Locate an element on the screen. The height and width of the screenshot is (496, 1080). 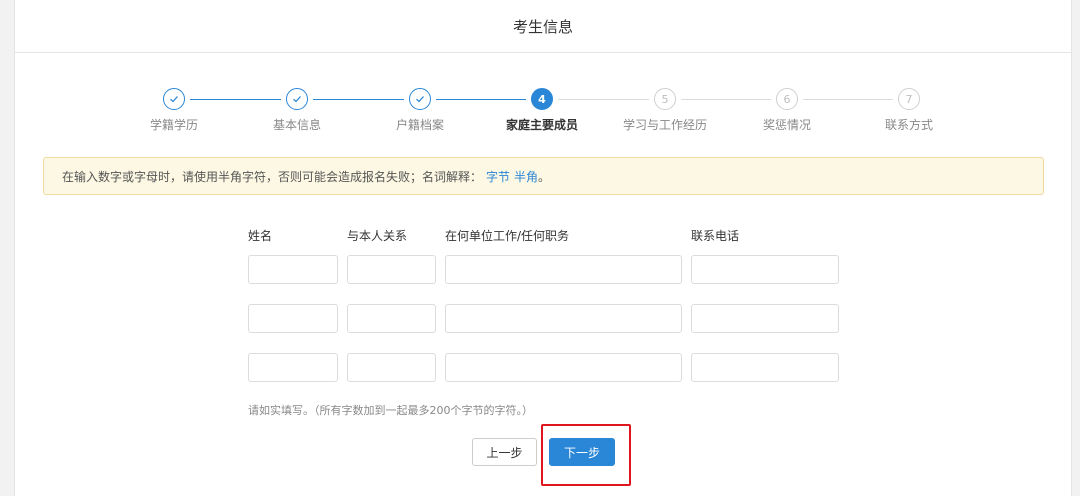
column-header-phone: 联系电话 is located at coordinates (715, 236).